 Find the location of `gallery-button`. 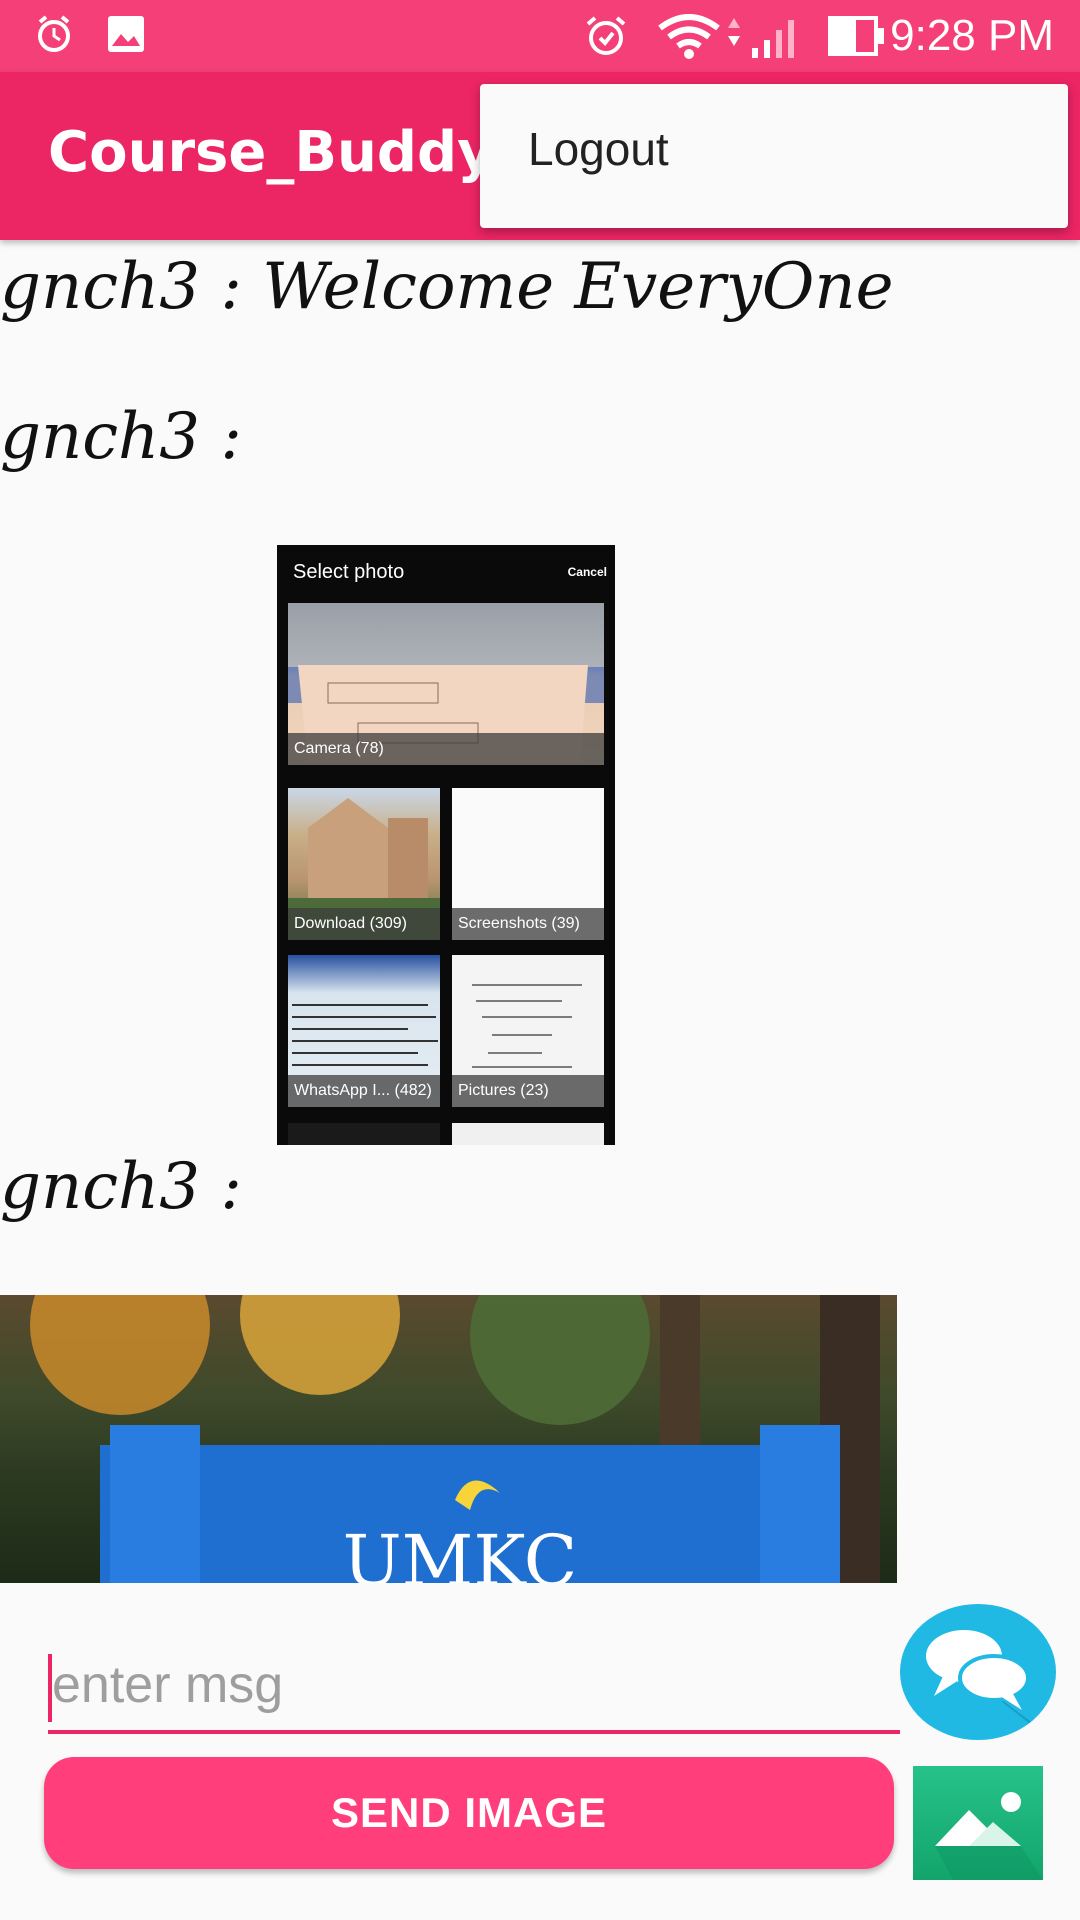

gallery-button is located at coordinates (978, 1823).